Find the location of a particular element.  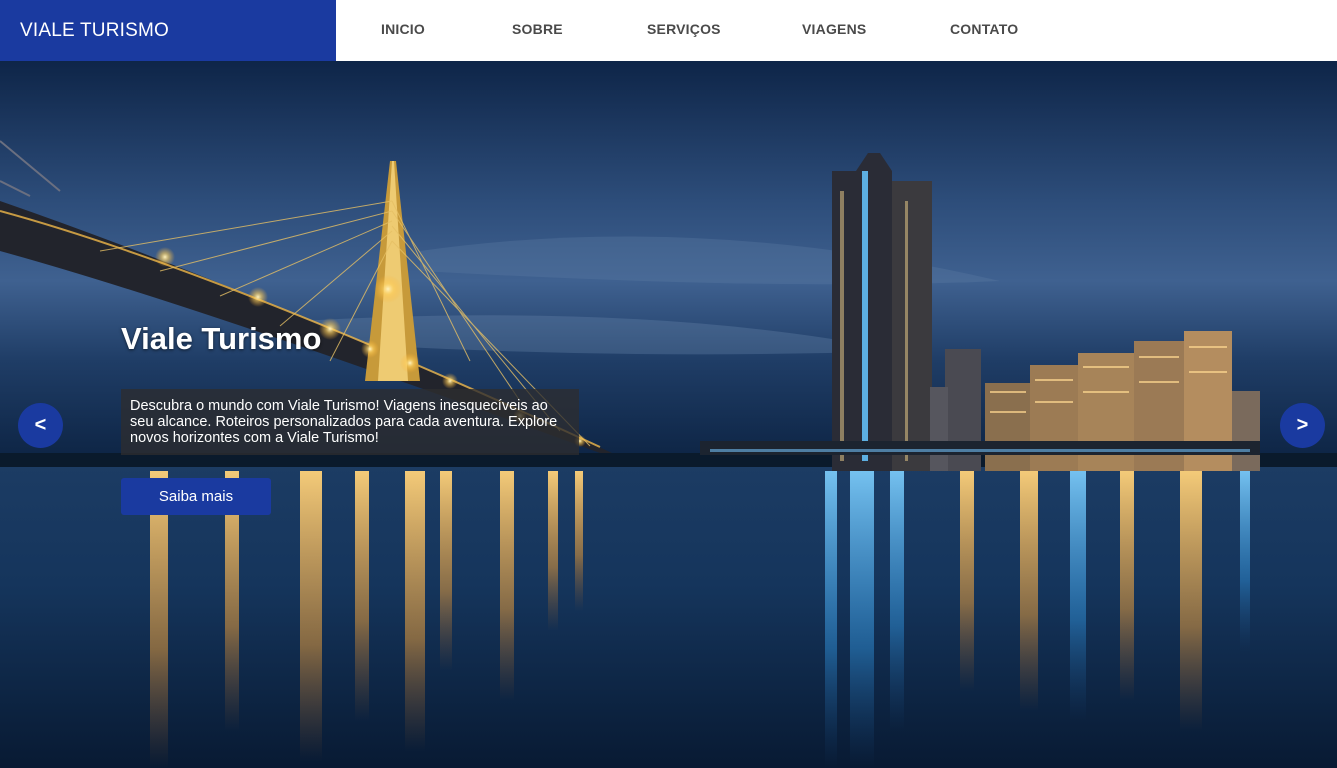

nav-item-contato: CONTATO is located at coordinates (984, 29).